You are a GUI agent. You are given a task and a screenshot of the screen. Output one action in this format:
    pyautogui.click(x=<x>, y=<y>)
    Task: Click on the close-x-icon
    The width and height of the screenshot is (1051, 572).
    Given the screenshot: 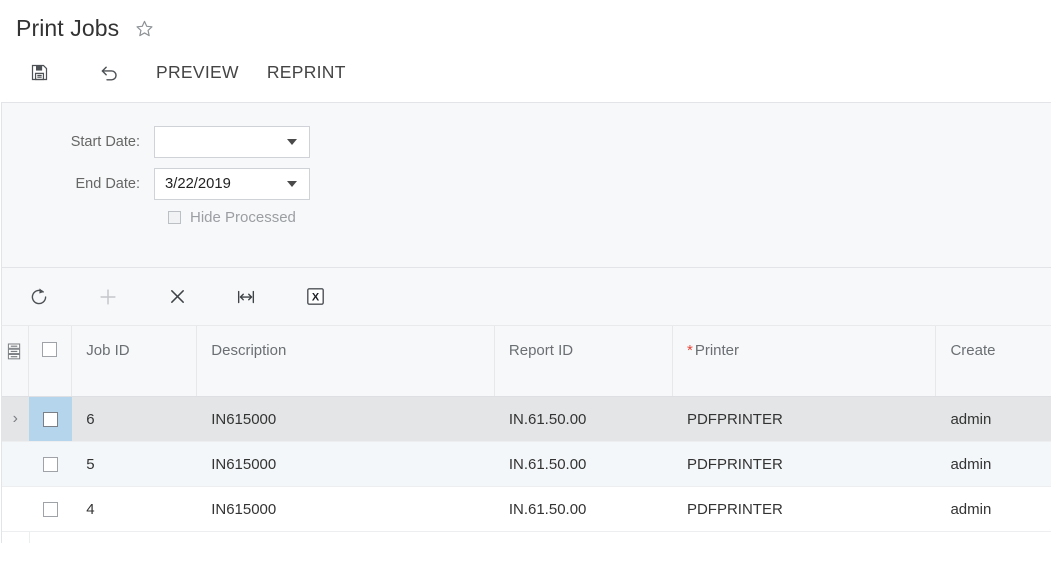 What is the action you would take?
    pyautogui.click(x=177, y=297)
    